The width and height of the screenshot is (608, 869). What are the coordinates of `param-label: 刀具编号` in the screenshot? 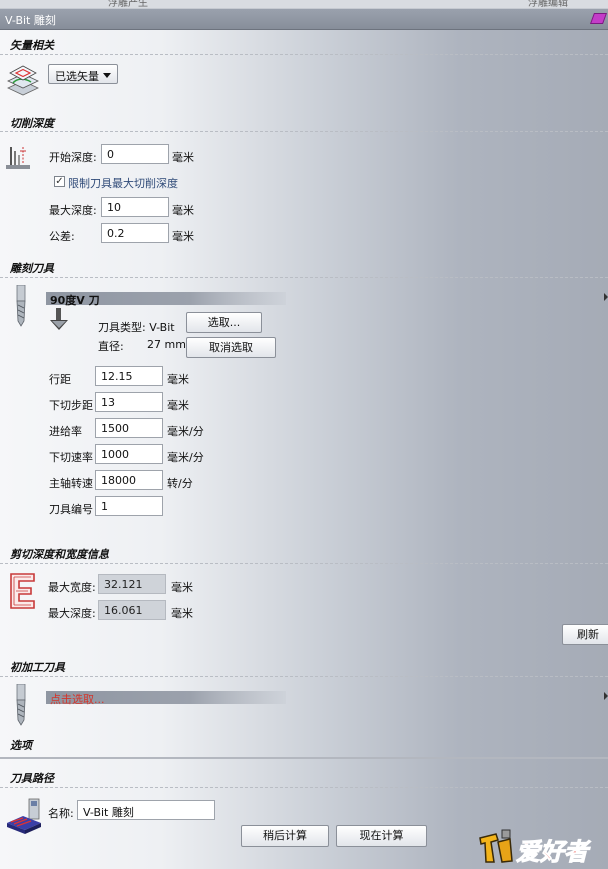 It's located at (71, 509).